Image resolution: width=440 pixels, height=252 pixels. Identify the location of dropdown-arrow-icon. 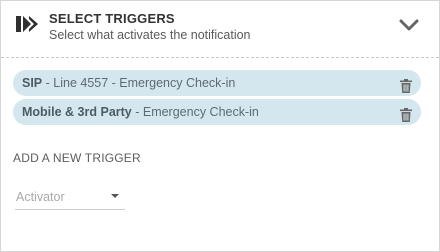
(115, 196).